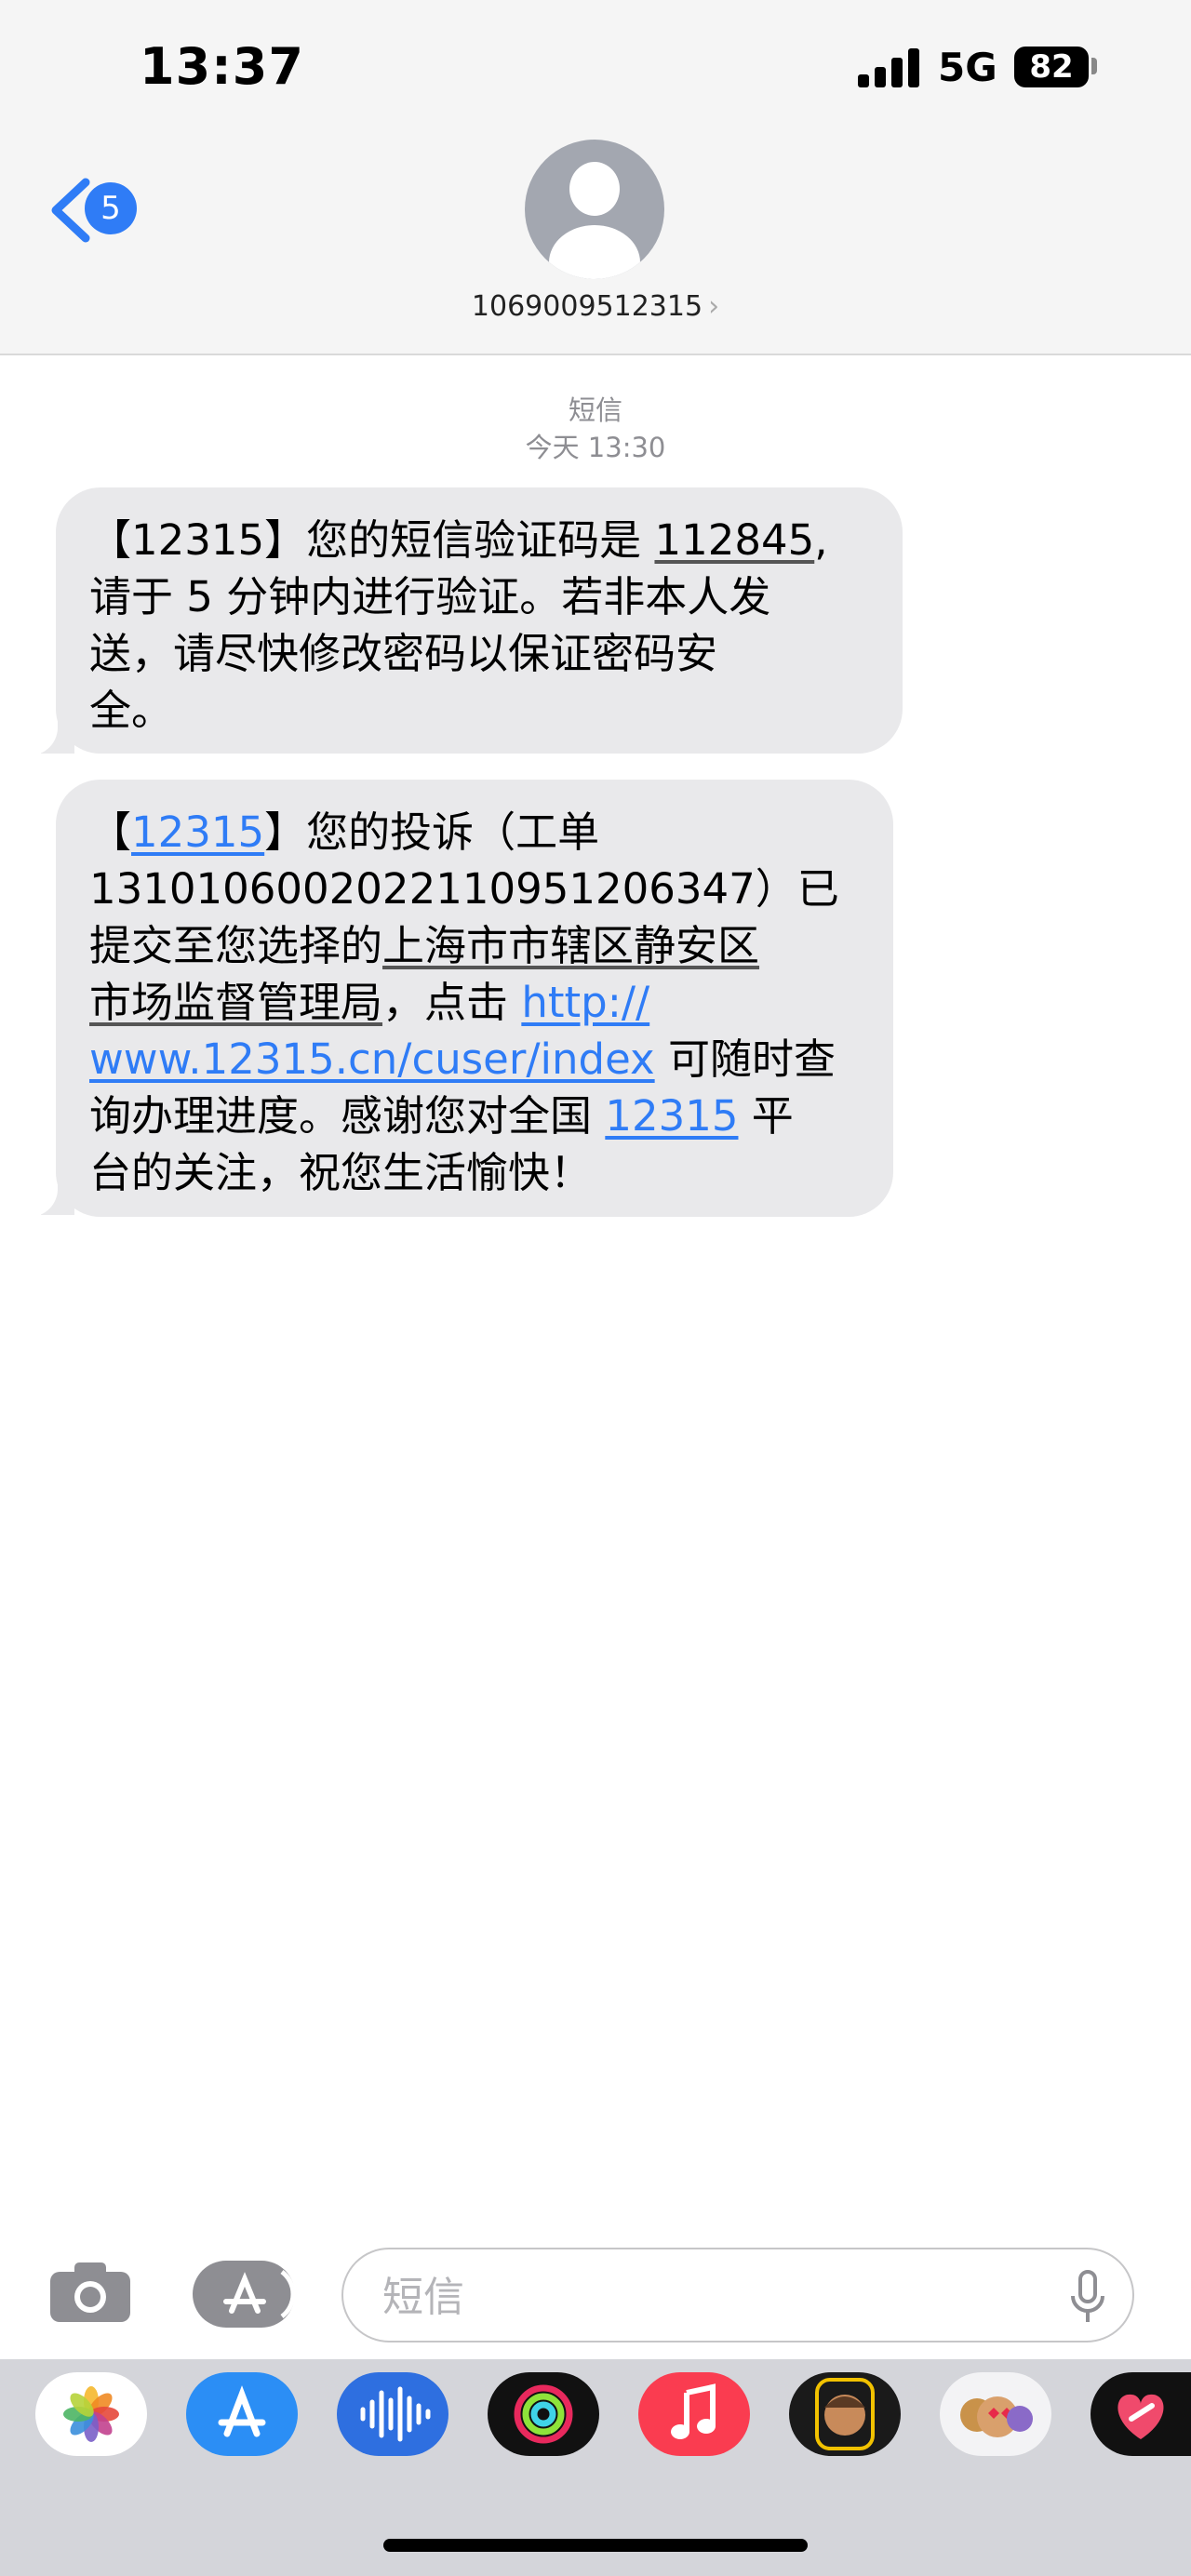 The width and height of the screenshot is (1191, 2576). Describe the element at coordinates (344, 832) in the screenshot. I see `message-line: 【12315】您的投诉（工单` at that location.